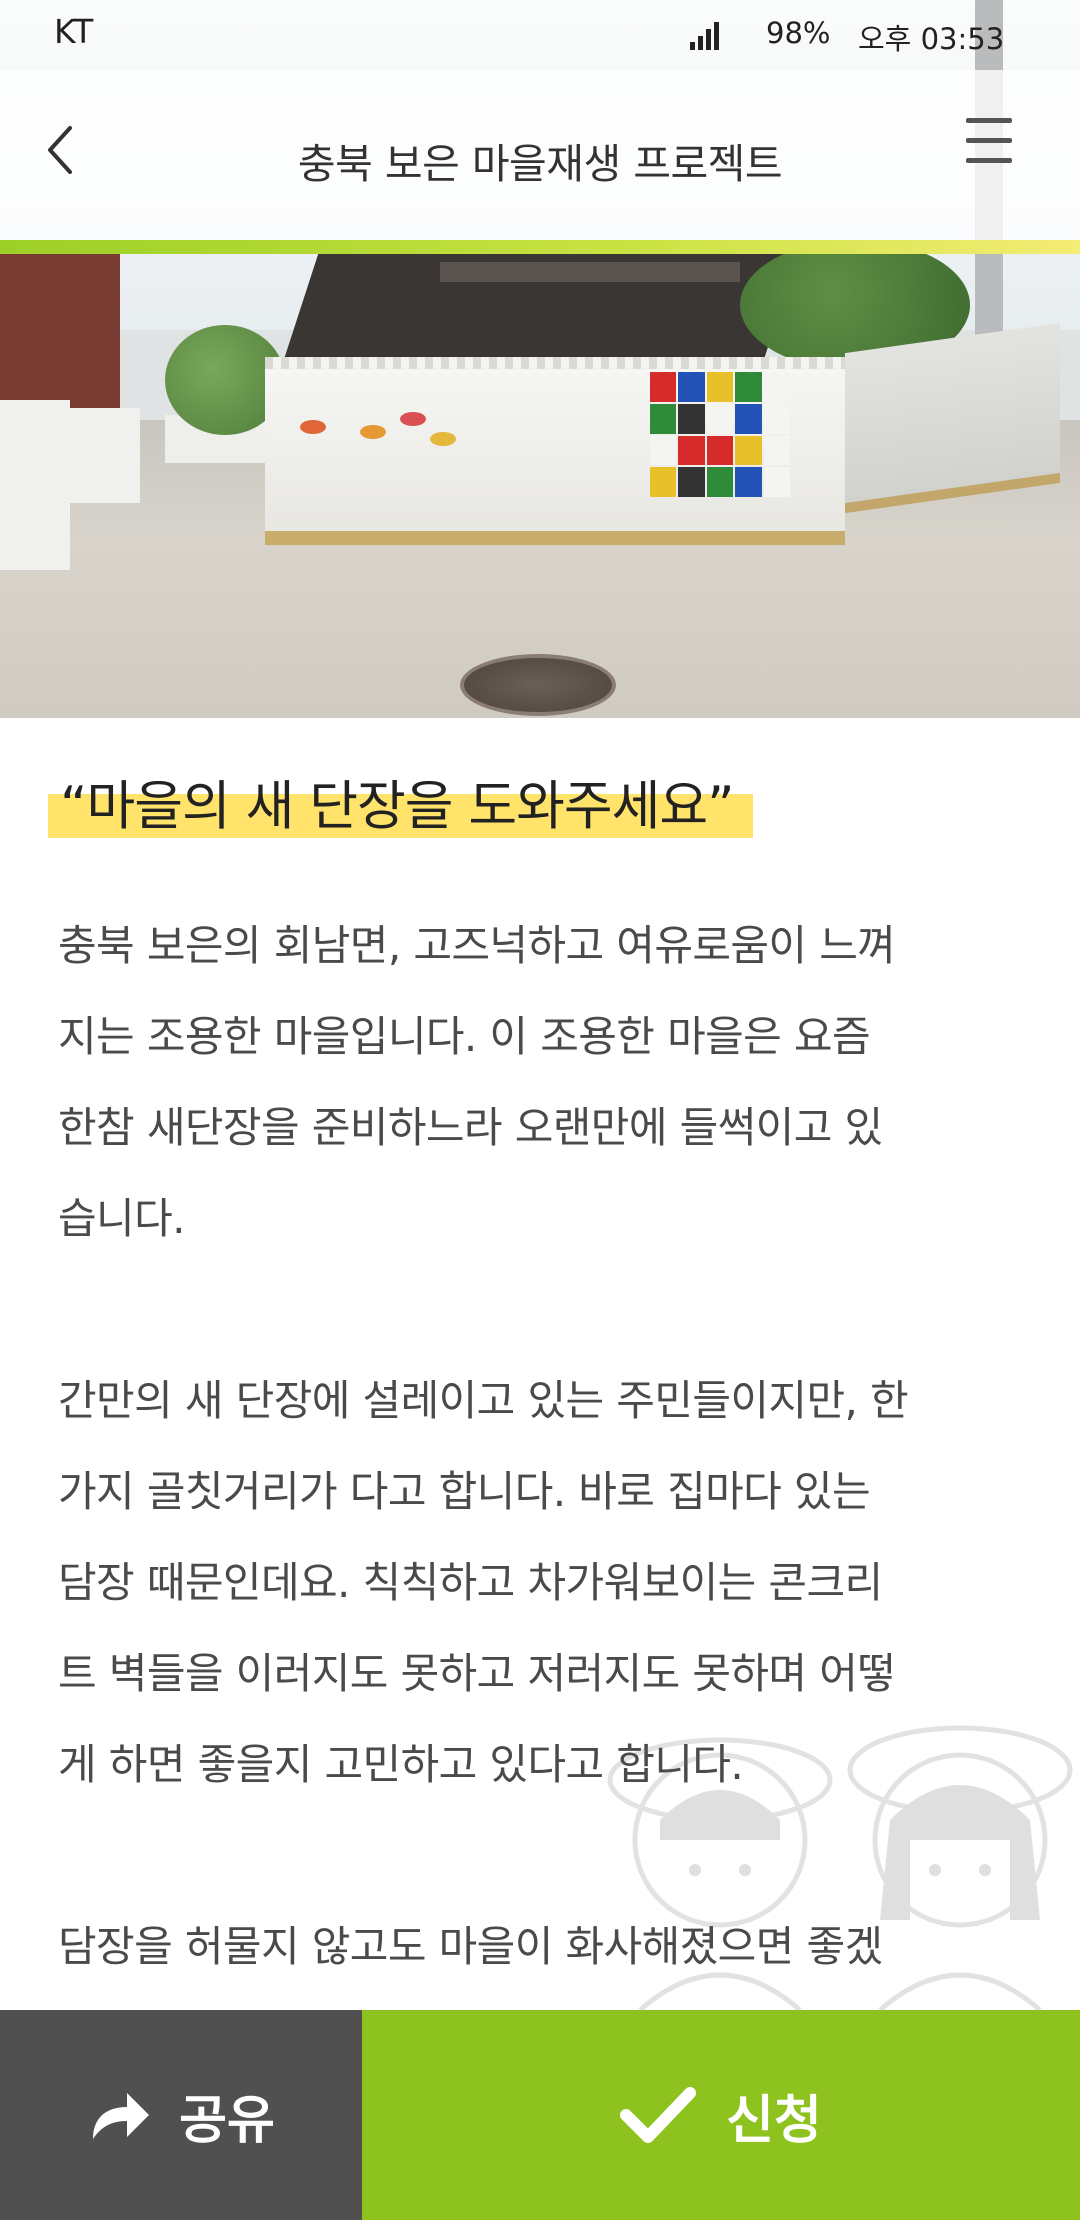  Describe the element at coordinates (470, 1127) in the screenshot. I see `article-line: 한참 새단장을 준비하느라 오랜만에 들썩이고 있` at that location.